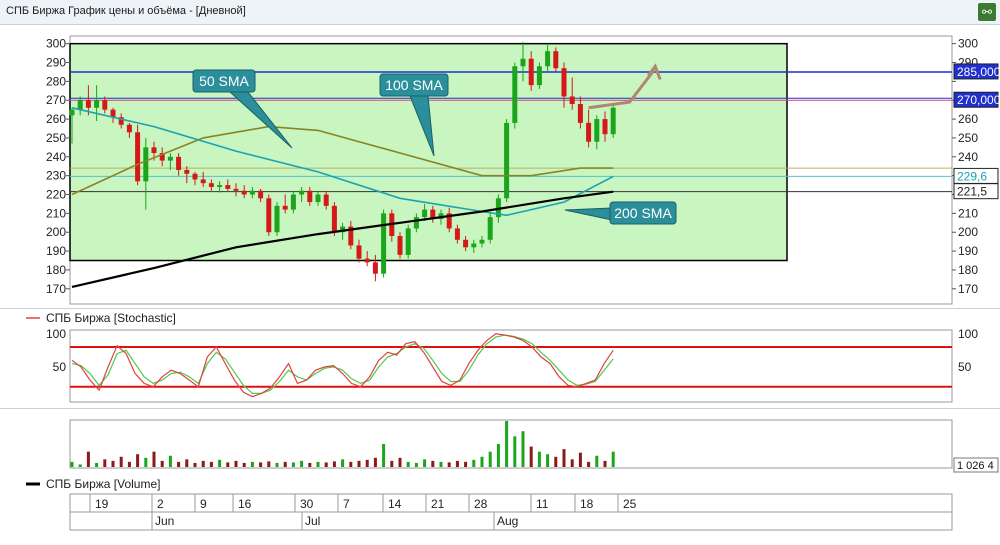  What do you see at coordinates (511, 444) in the screenshot?
I see `volume-panel` at bounding box center [511, 444].